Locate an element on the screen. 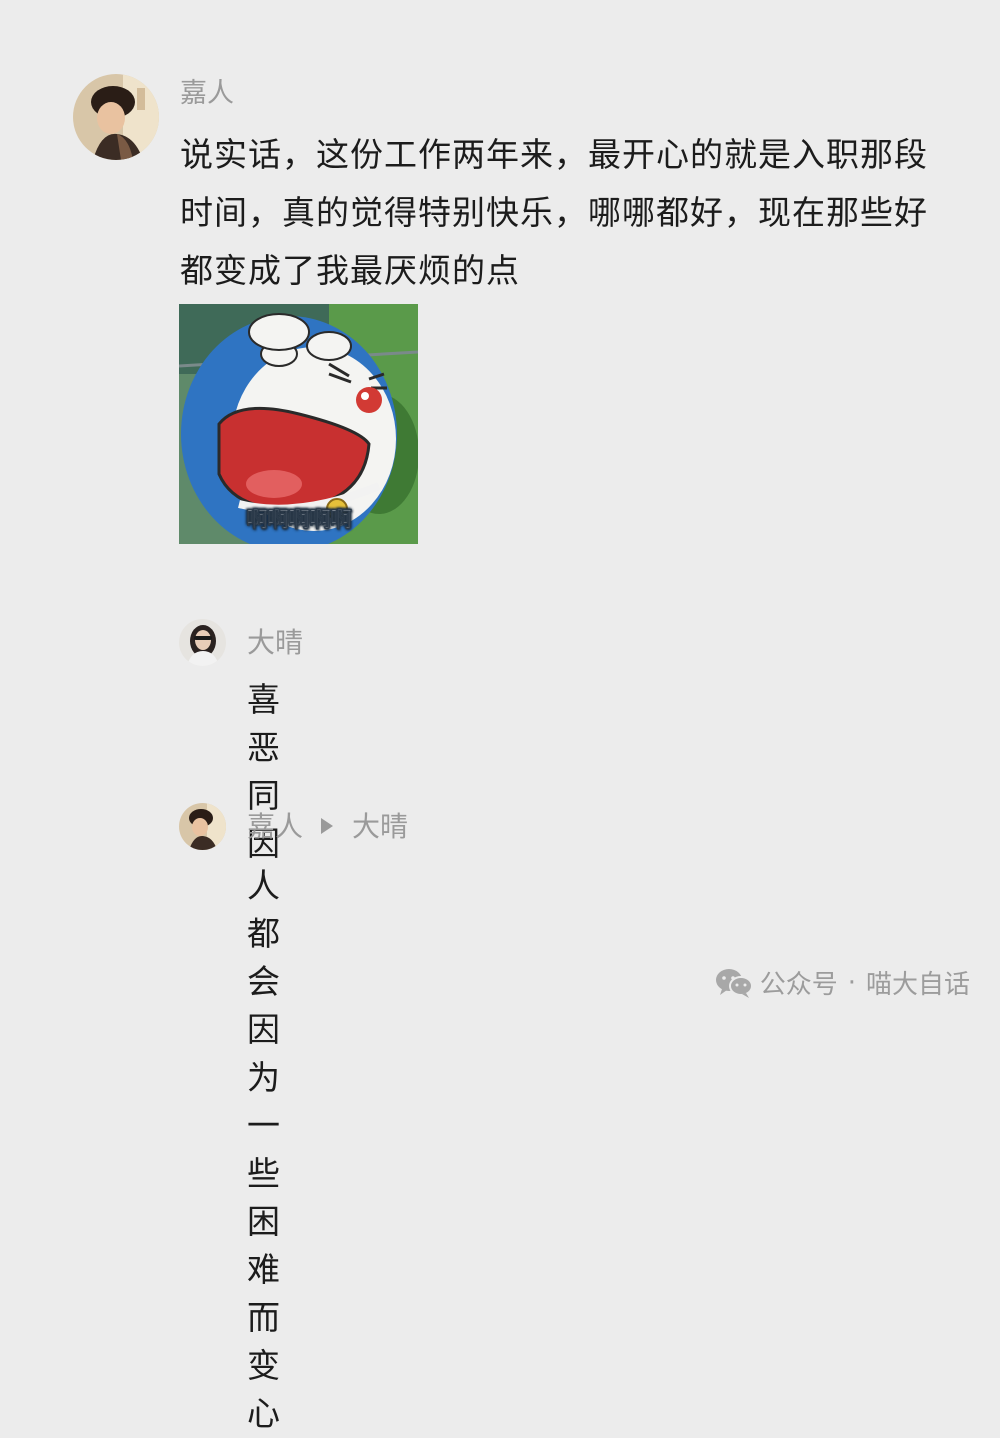 The height and width of the screenshot is (1438, 1000). wechat-icon is located at coordinates (734, 983).